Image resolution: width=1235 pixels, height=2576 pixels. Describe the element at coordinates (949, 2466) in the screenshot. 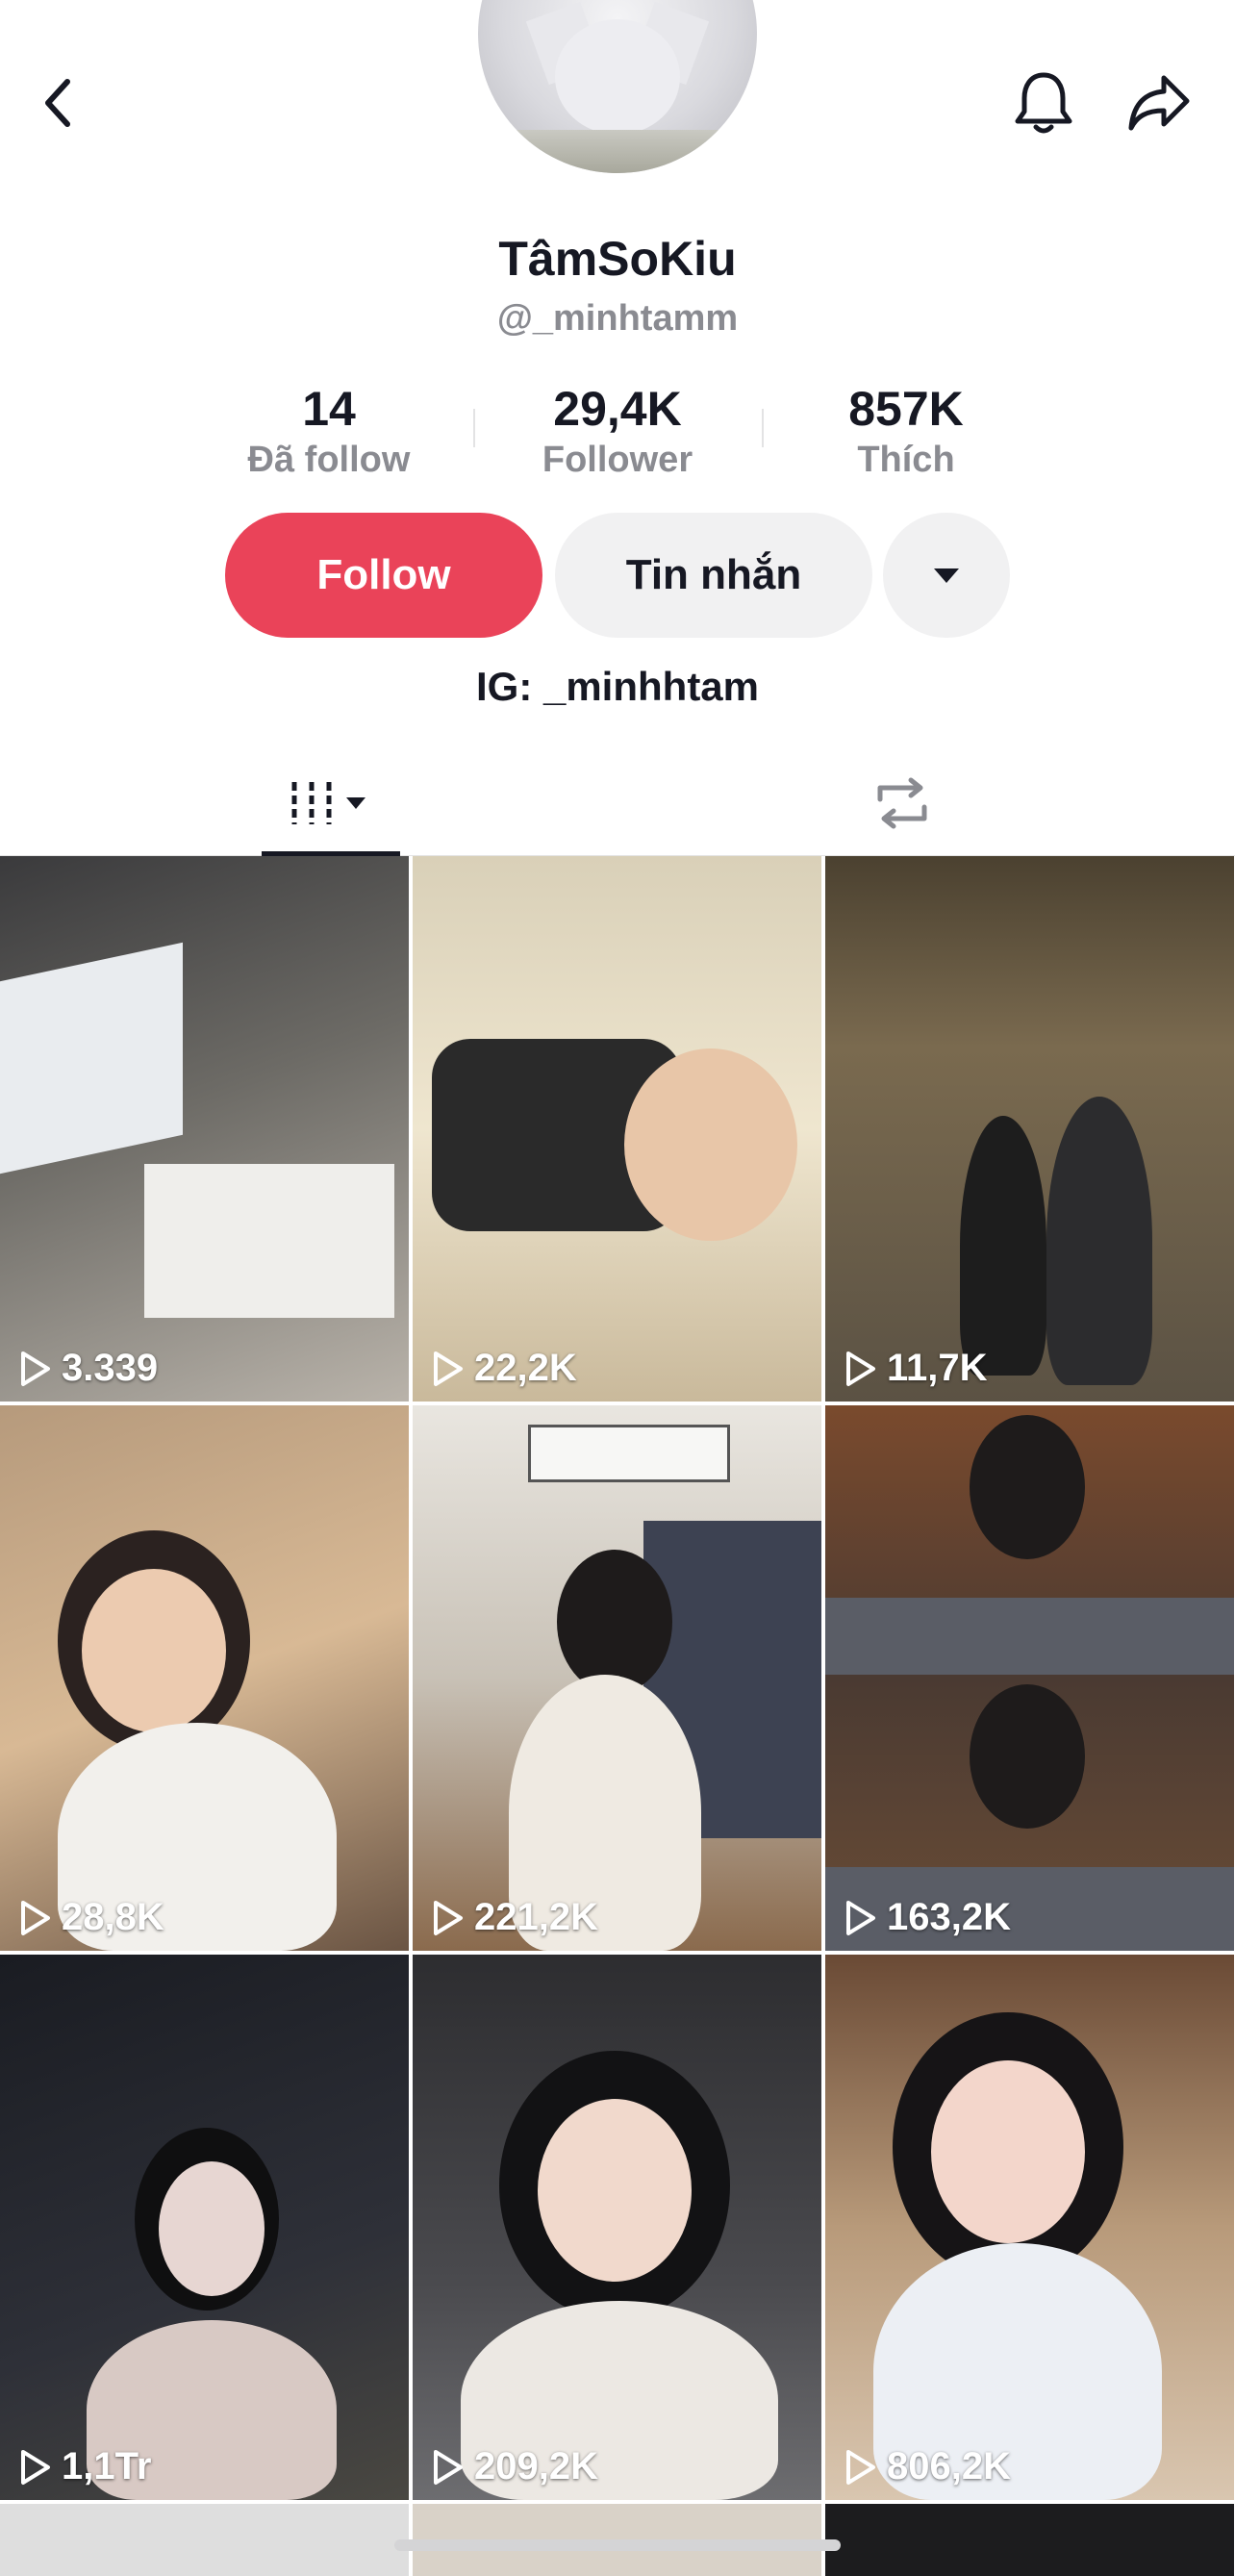

I see `view-count-text: 806,2K` at that location.